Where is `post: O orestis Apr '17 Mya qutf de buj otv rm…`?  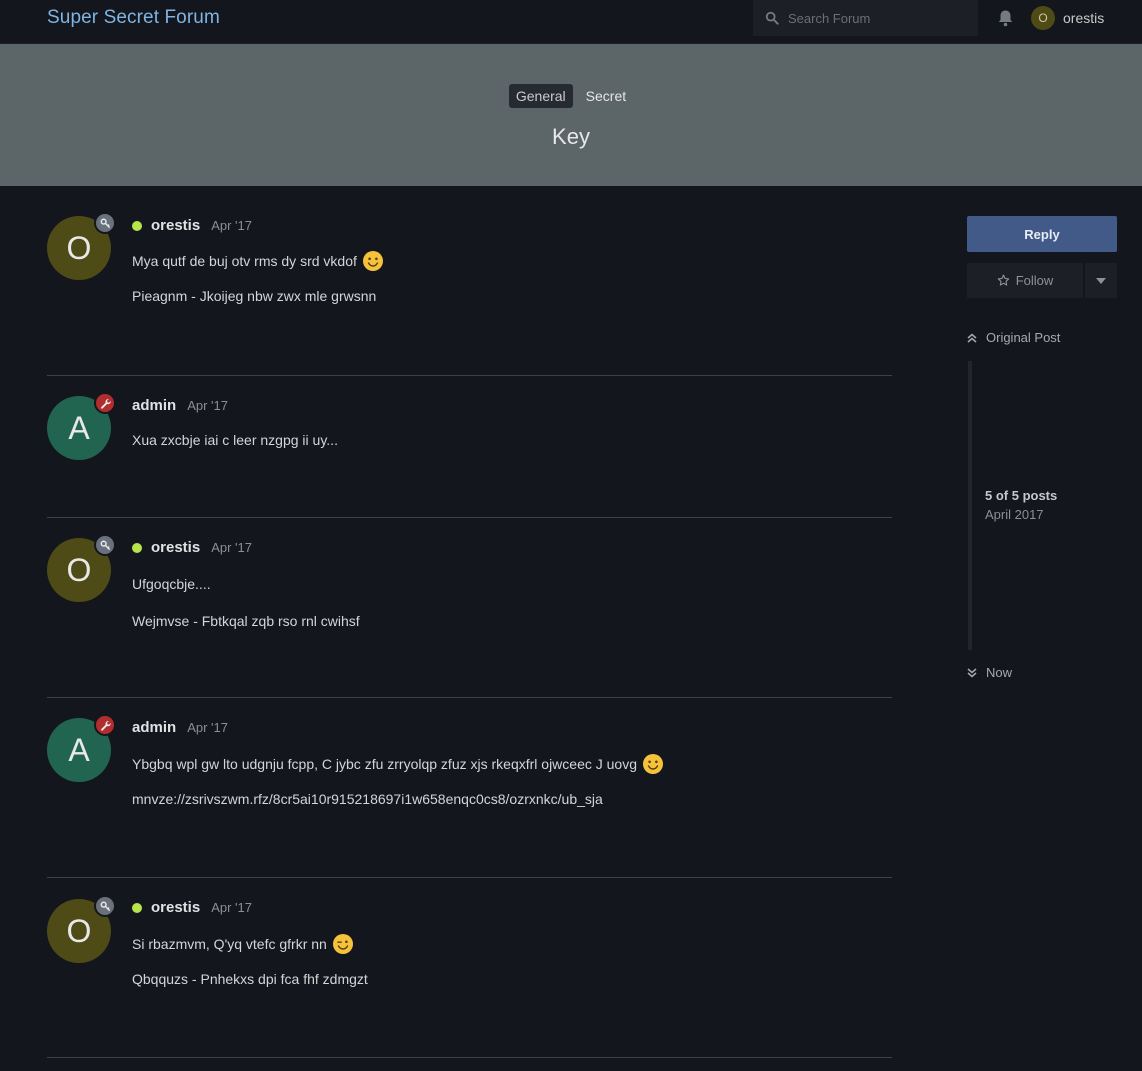 post: O orestis Apr '17 Mya qutf de buj otv rm… is located at coordinates (469, 281).